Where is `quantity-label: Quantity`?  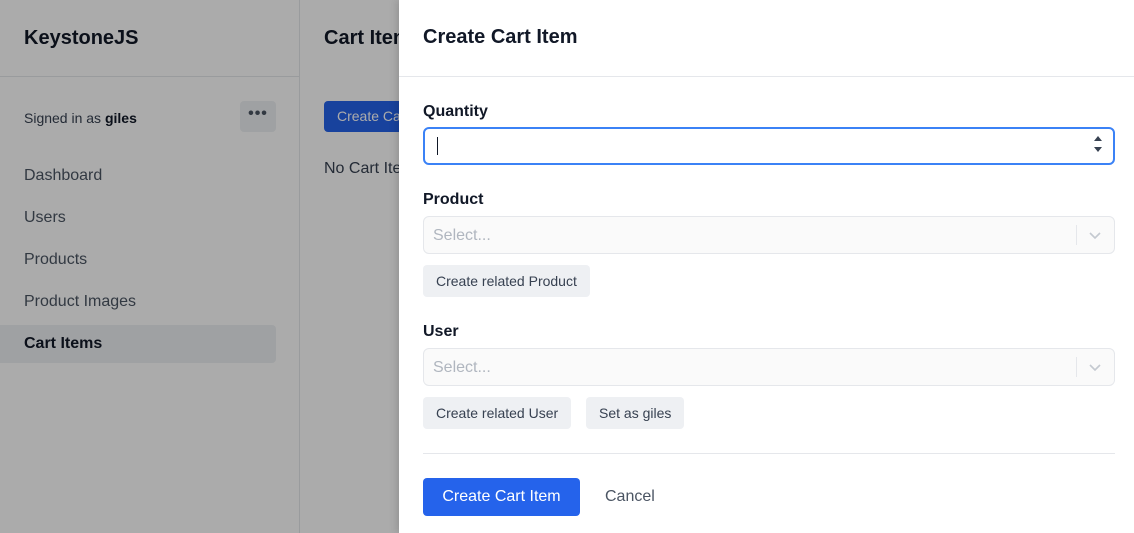
quantity-label: Quantity is located at coordinates (455, 111).